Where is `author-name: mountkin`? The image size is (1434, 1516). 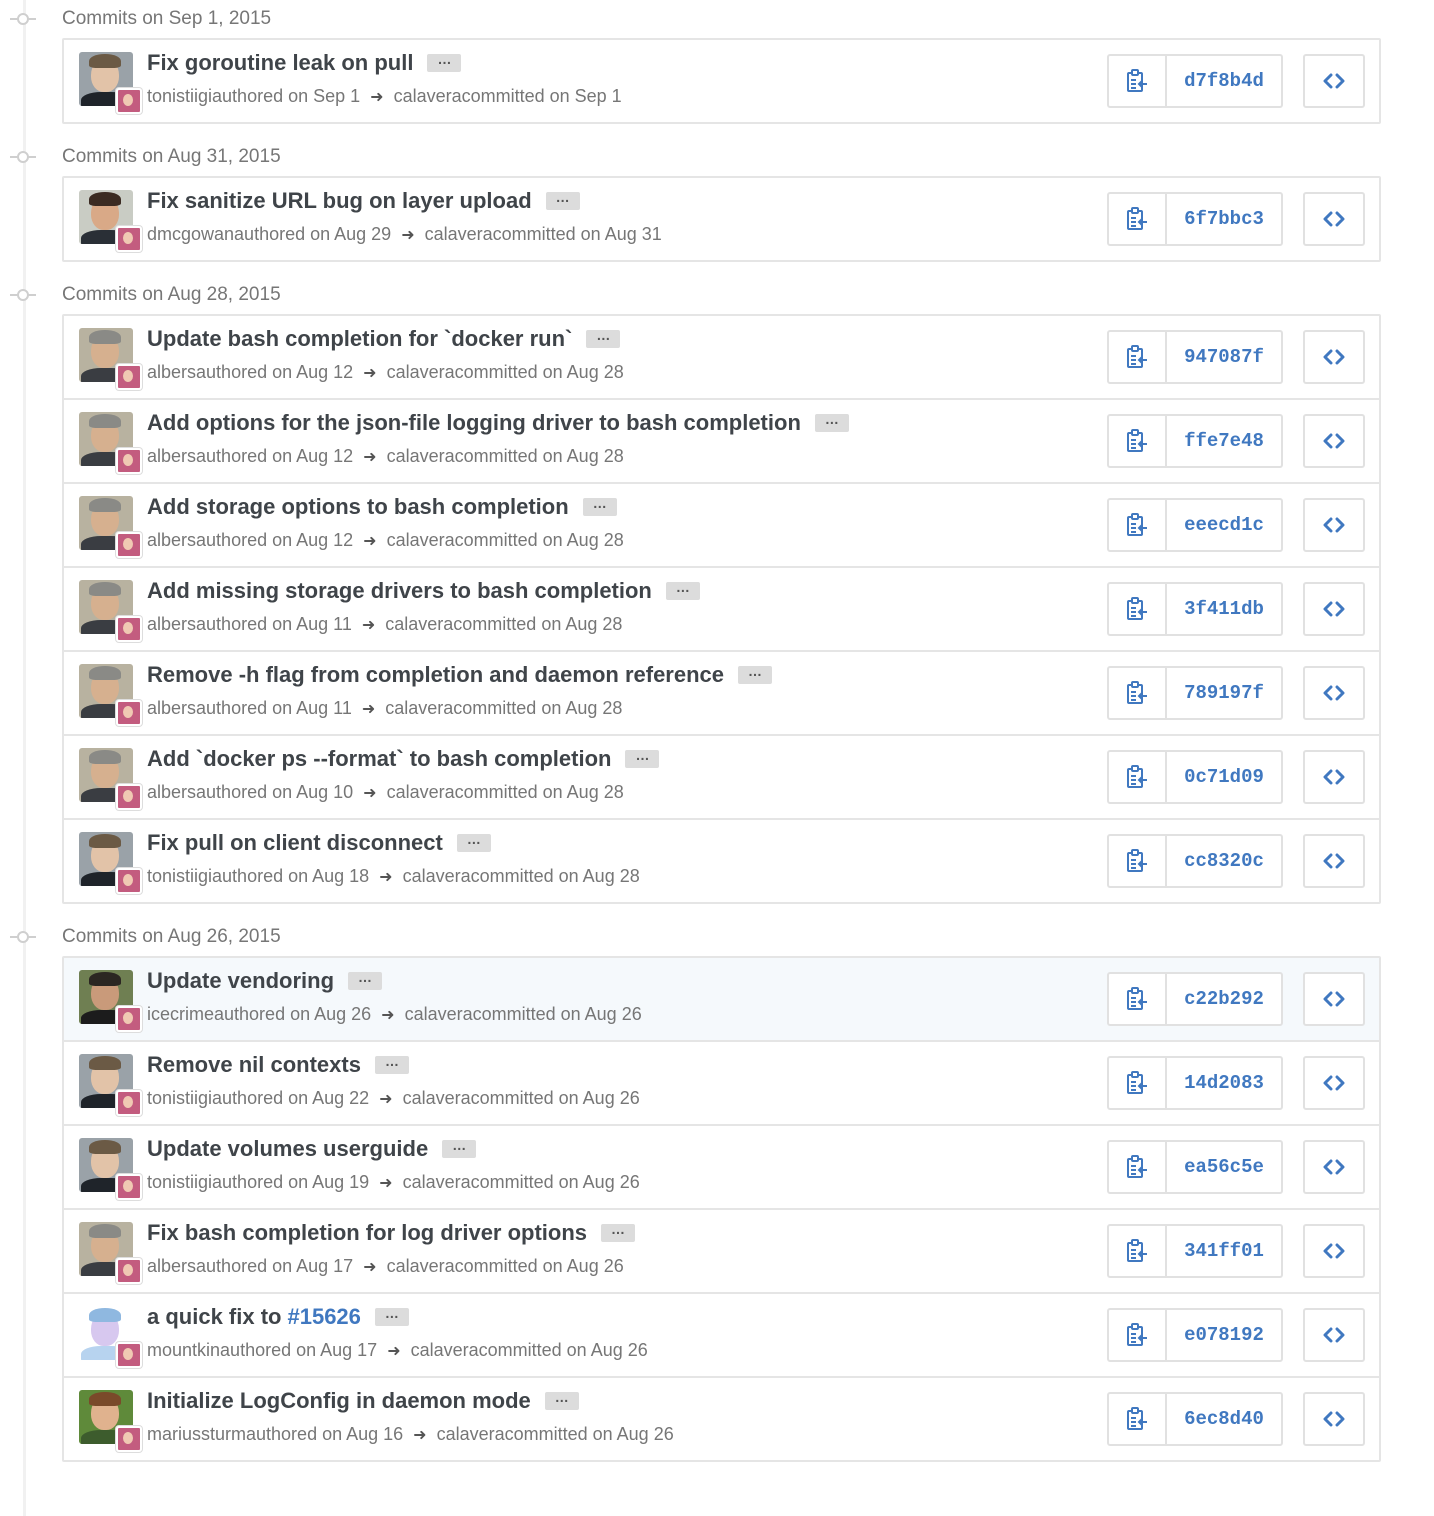 author-name: mountkin is located at coordinates (183, 1350).